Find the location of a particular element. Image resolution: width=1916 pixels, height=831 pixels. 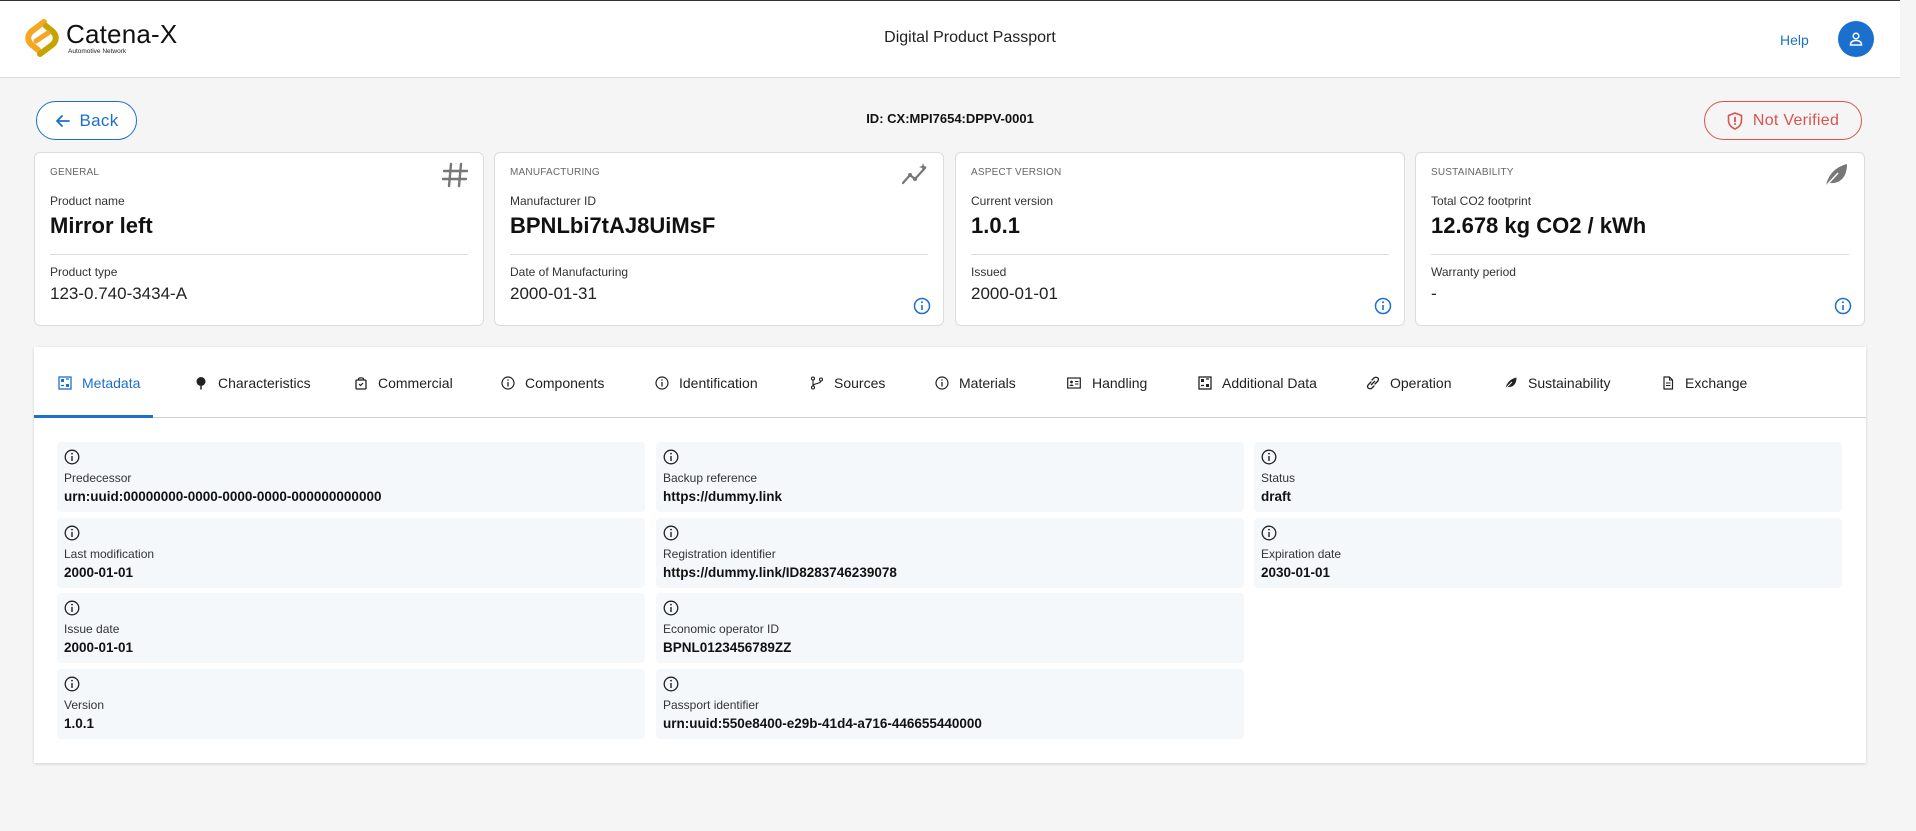

warranty-period-value: - is located at coordinates (1434, 293).